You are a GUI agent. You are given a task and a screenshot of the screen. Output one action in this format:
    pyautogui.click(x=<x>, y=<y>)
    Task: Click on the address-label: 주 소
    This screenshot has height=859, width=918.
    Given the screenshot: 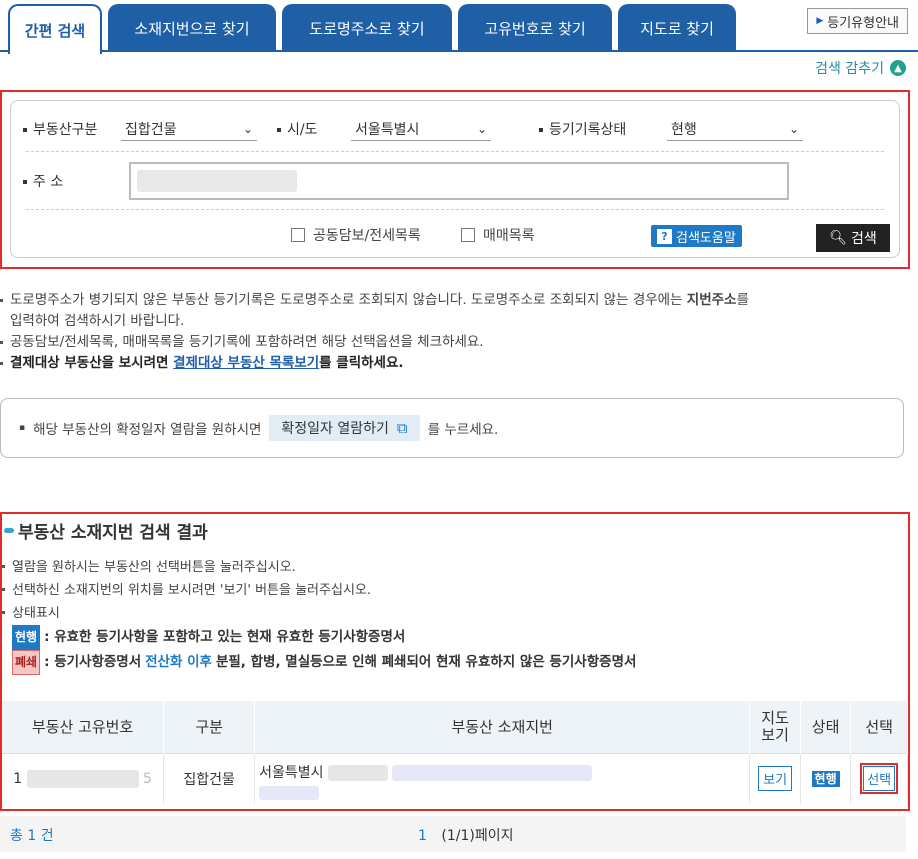 What is the action you would take?
    pyautogui.click(x=43, y=181)
    